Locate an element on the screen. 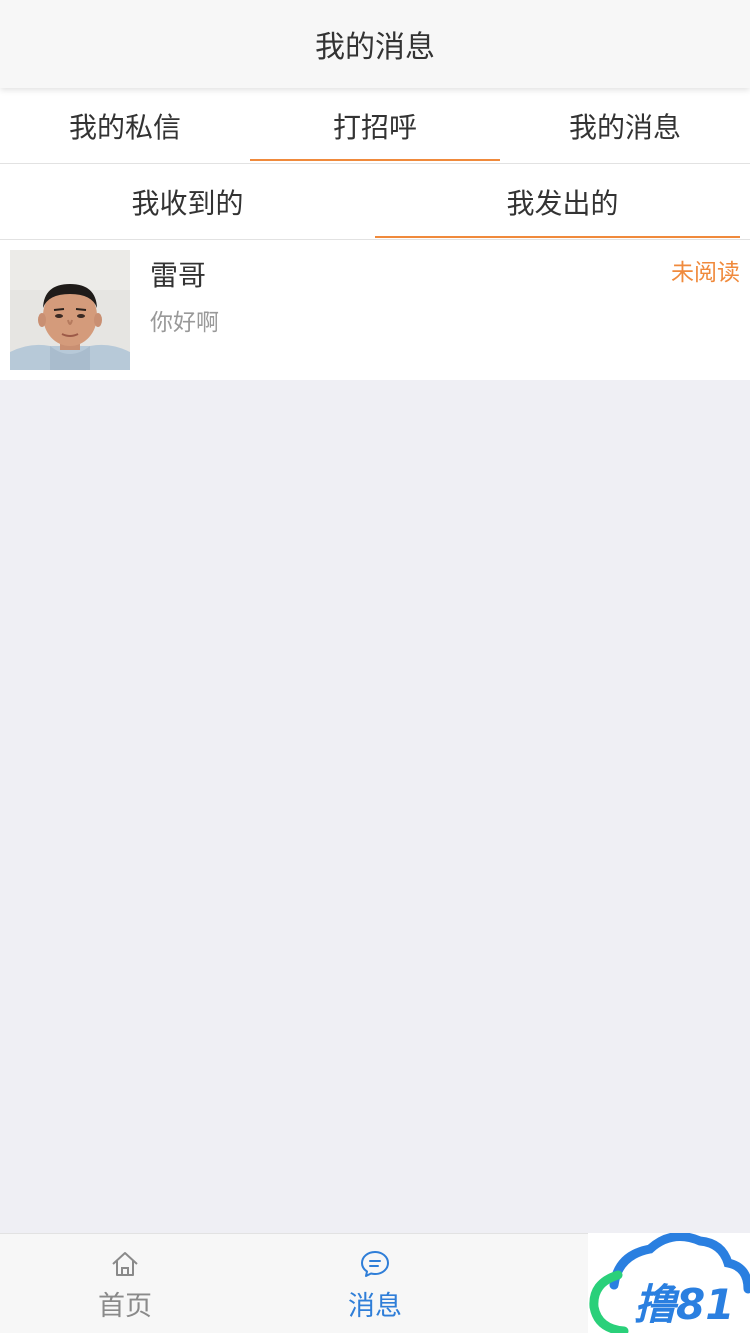 This screenshot has height=1333, width=750. main-tabs: 我的私信 打招呼 我的消息 is located at coordinates (375, 126).